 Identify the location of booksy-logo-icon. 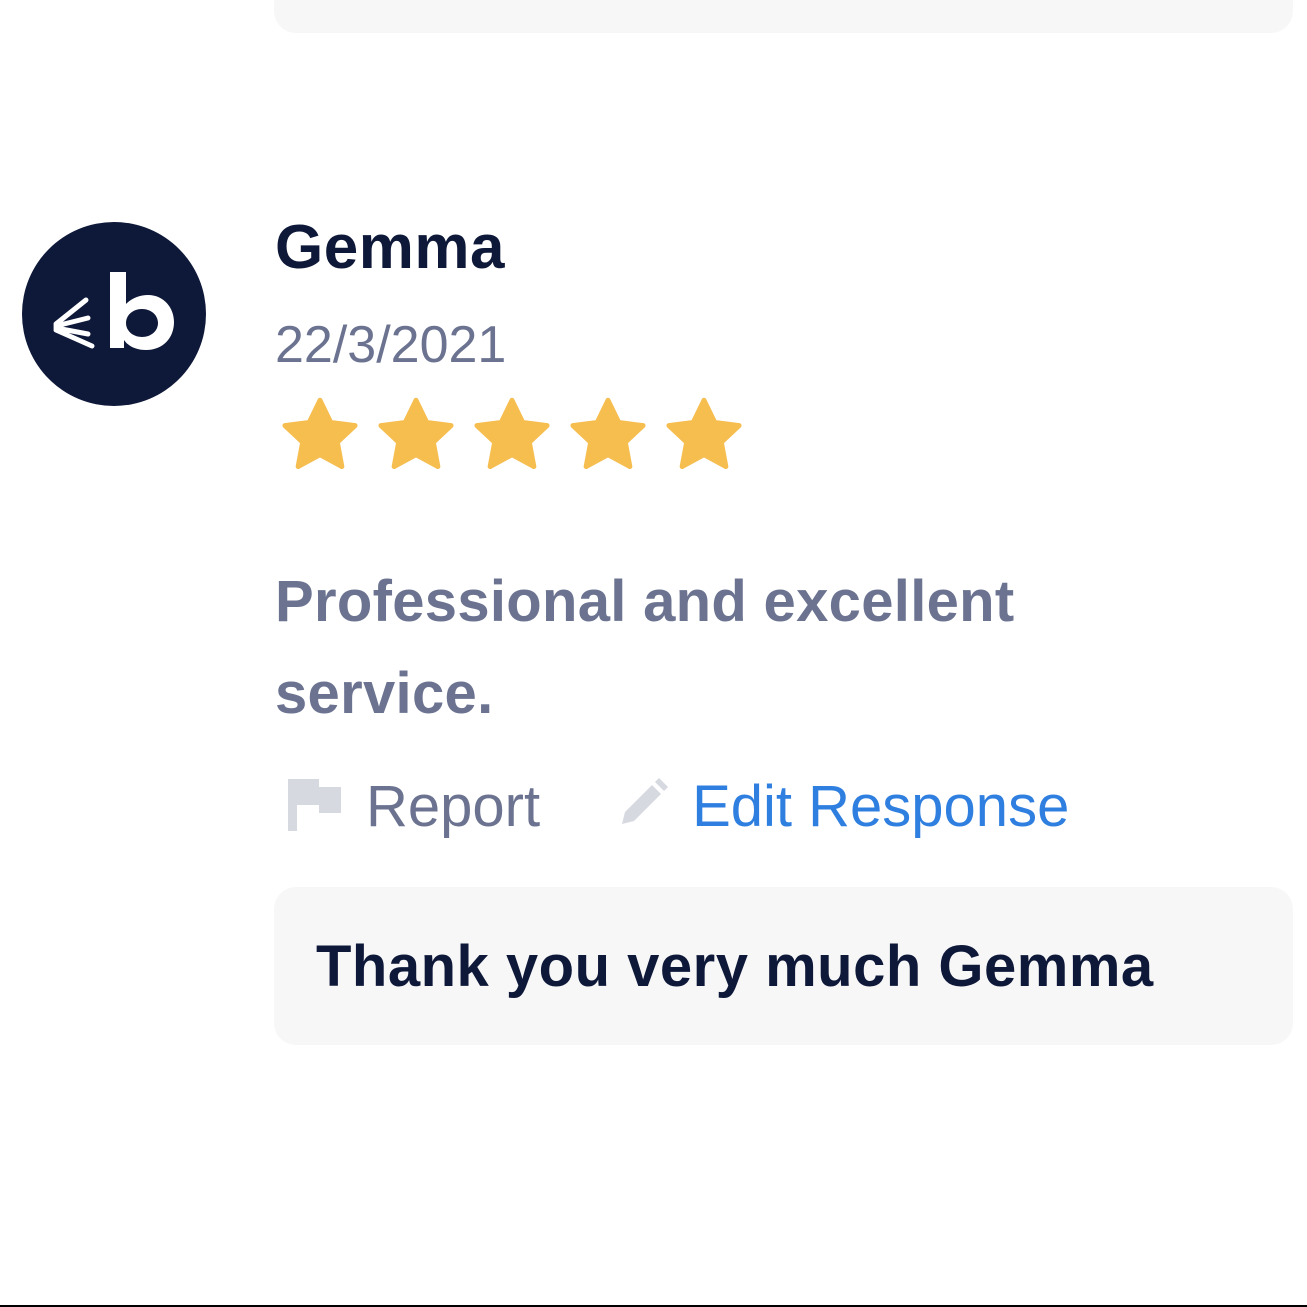
(114, 314).